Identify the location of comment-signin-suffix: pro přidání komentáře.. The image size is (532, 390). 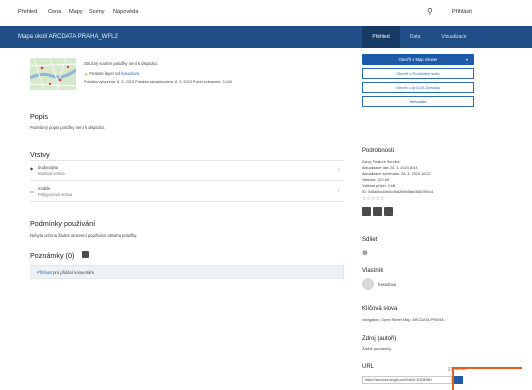
(73, 272).